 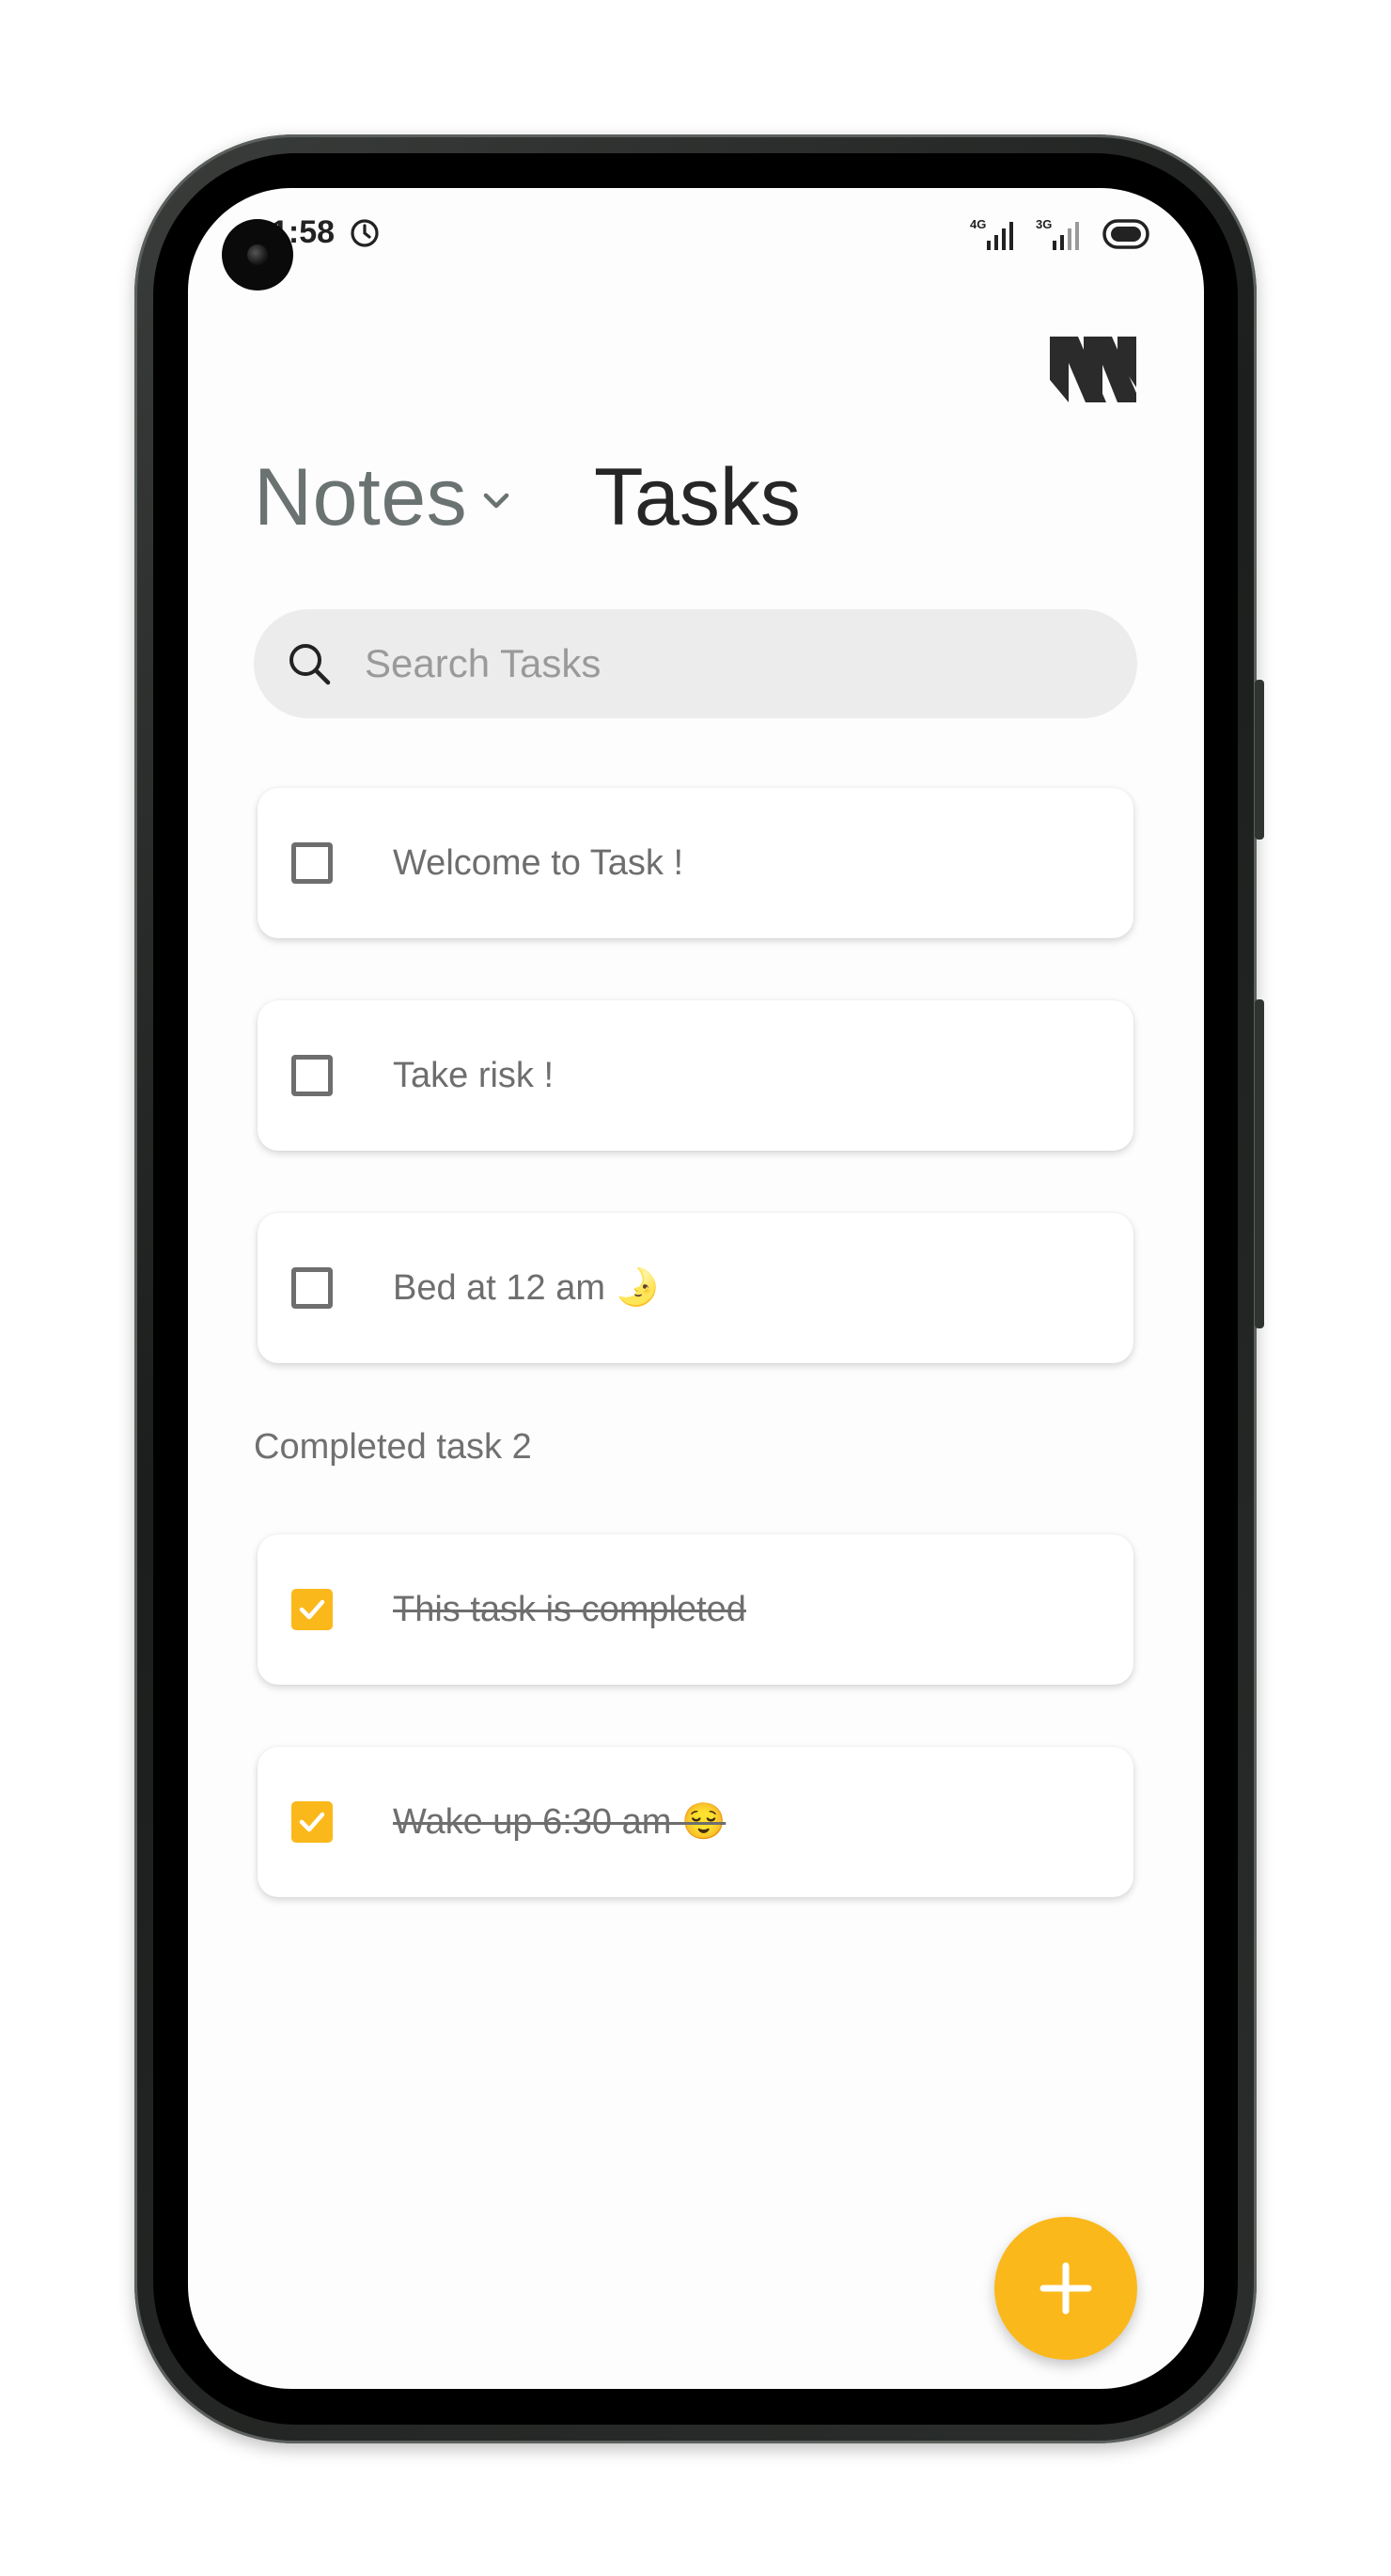 I want to click on tab-notes-label: Notes, so click(x=361, y=497).